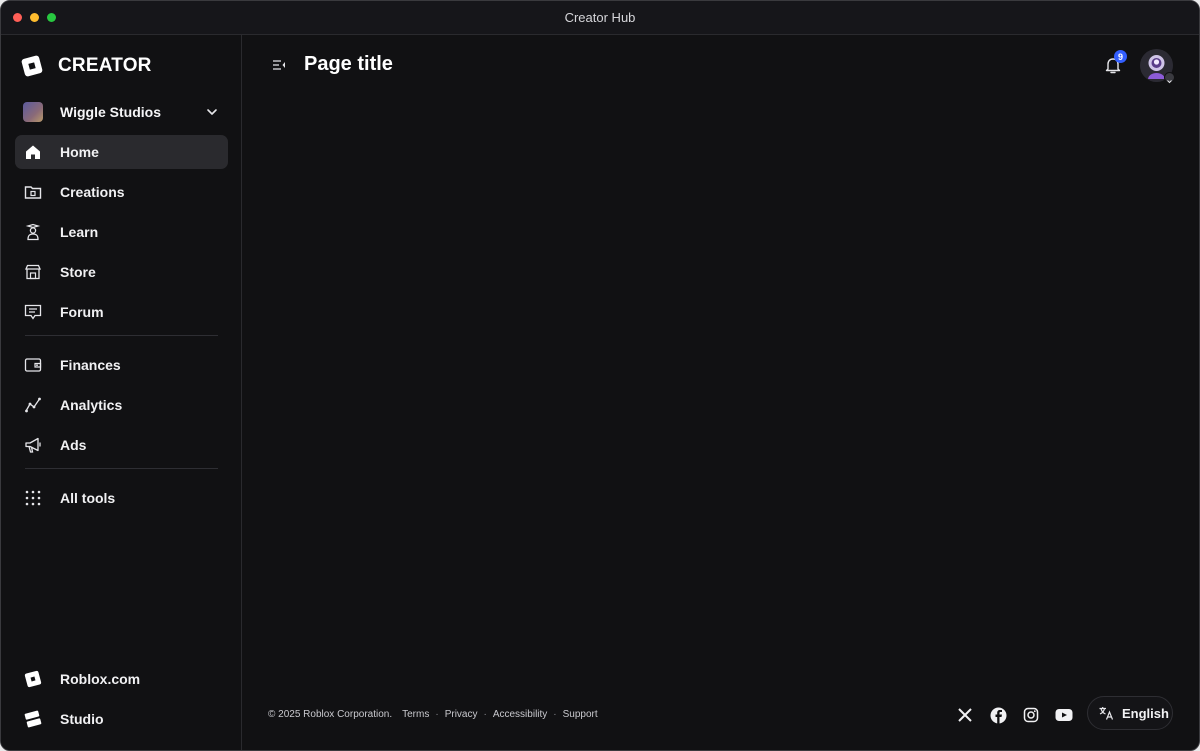 This screenshot has width=1200, height=751. Describe the element at coordinates (33, 112) in the screenshot. I see `workspace-avatar` at that location.